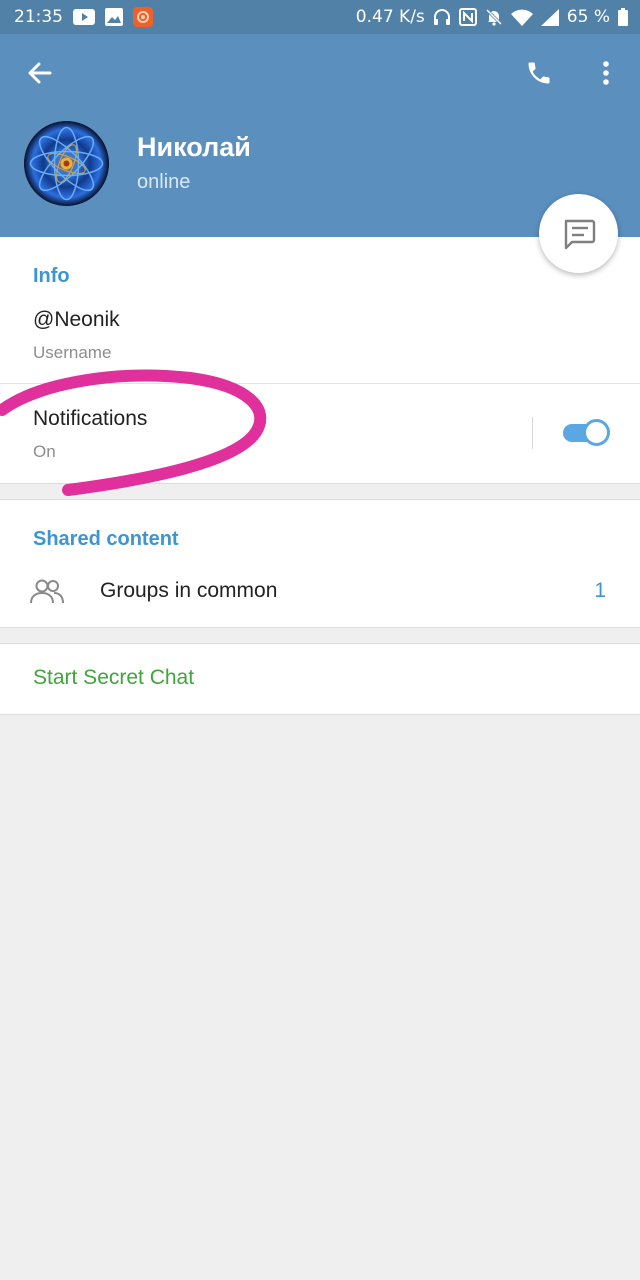  What do you see at coordinates (76, 320) in the screenshot?
I see `username-value: @Neonik` at bounding box center [76, 320].